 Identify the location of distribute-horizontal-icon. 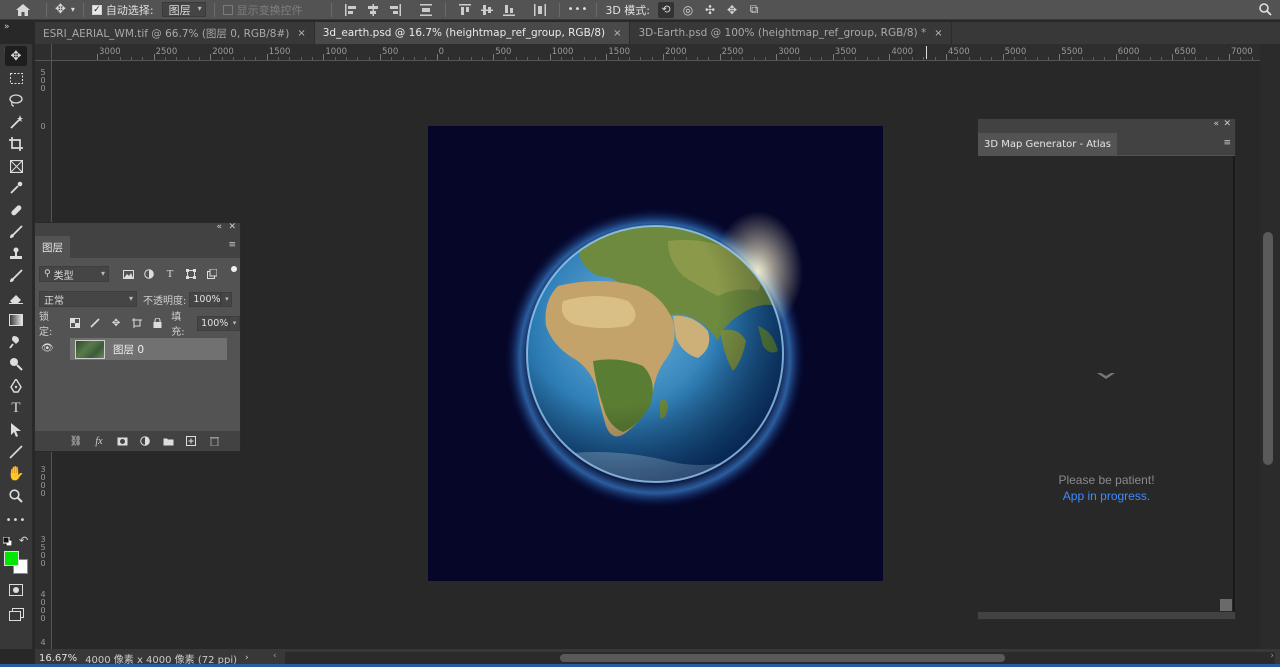
(539, 9).